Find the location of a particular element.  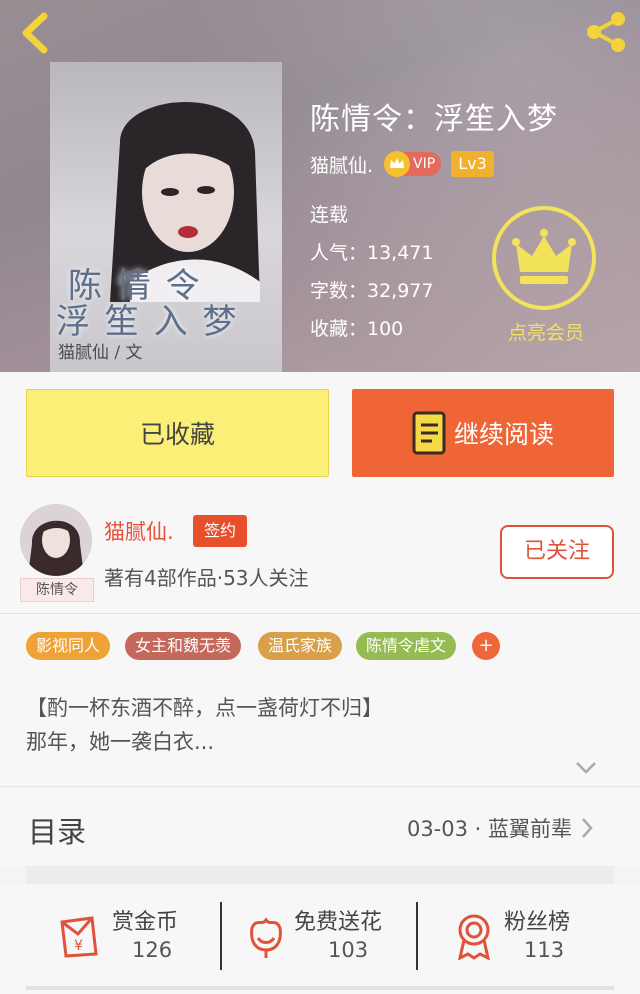

reward-coins-label: 赏金币 is located at coordinates (145, 922).